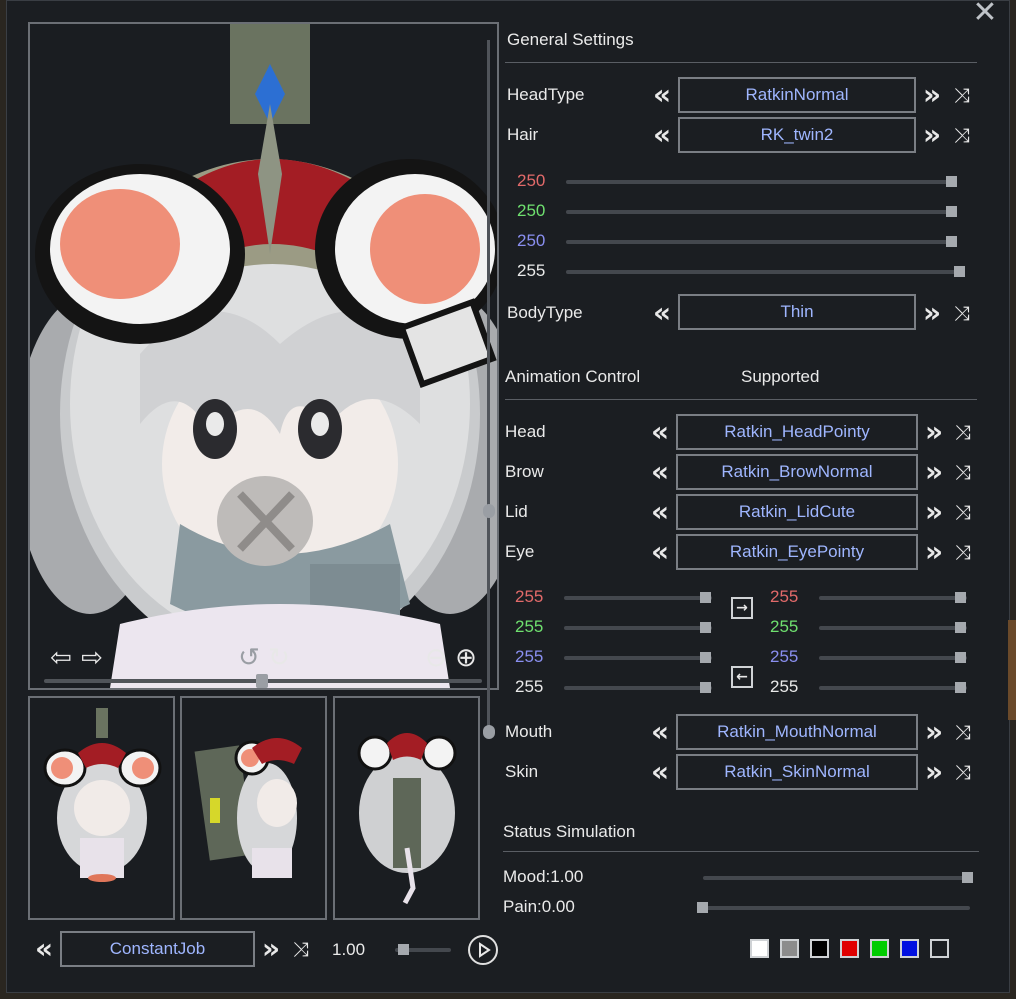  Describe the element at coordinates (466, 657) in the screenshot. I see `zoom-in-icon: ⊕` at that location.